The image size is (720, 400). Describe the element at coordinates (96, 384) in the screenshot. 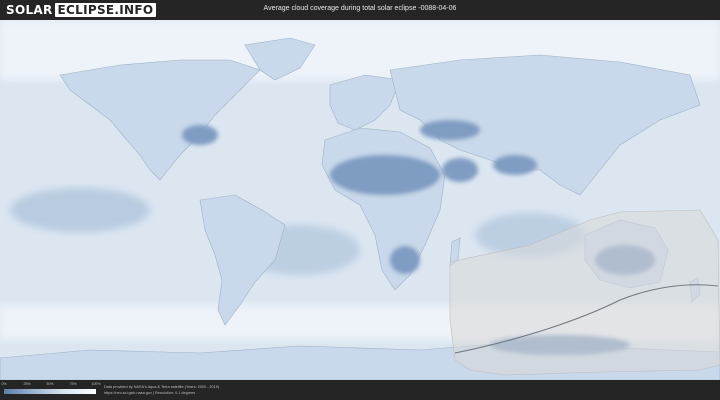

I see `legend-tick: 100%` at that location.